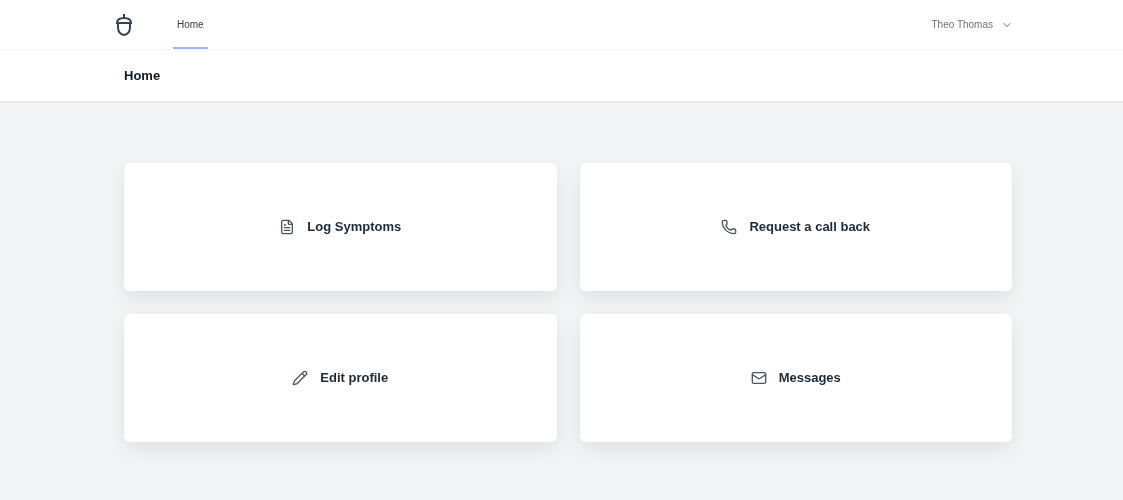 The height and width of the screenshot is (500, 1123). What do you see at coordinates (142, 75) in the screenshot?
I see `page-title: Home` at bounding box center [142, 75].